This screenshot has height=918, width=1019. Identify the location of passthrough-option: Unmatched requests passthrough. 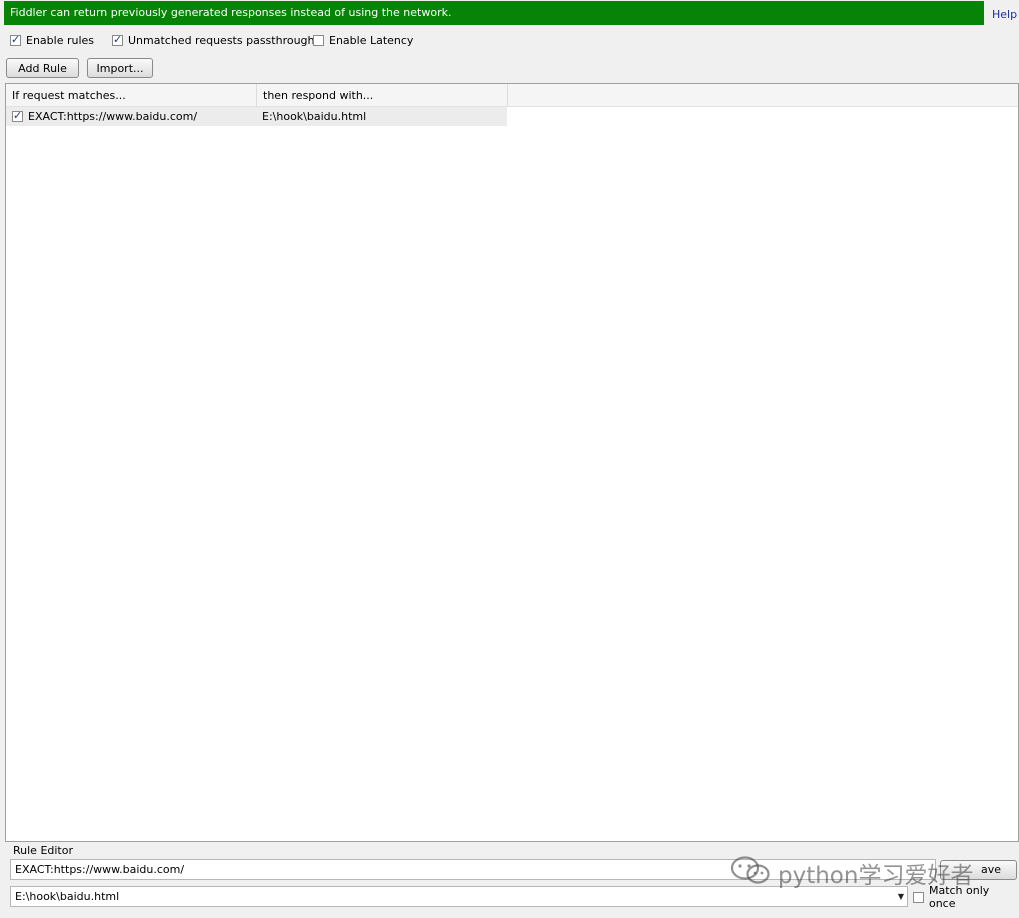
(213, 40).